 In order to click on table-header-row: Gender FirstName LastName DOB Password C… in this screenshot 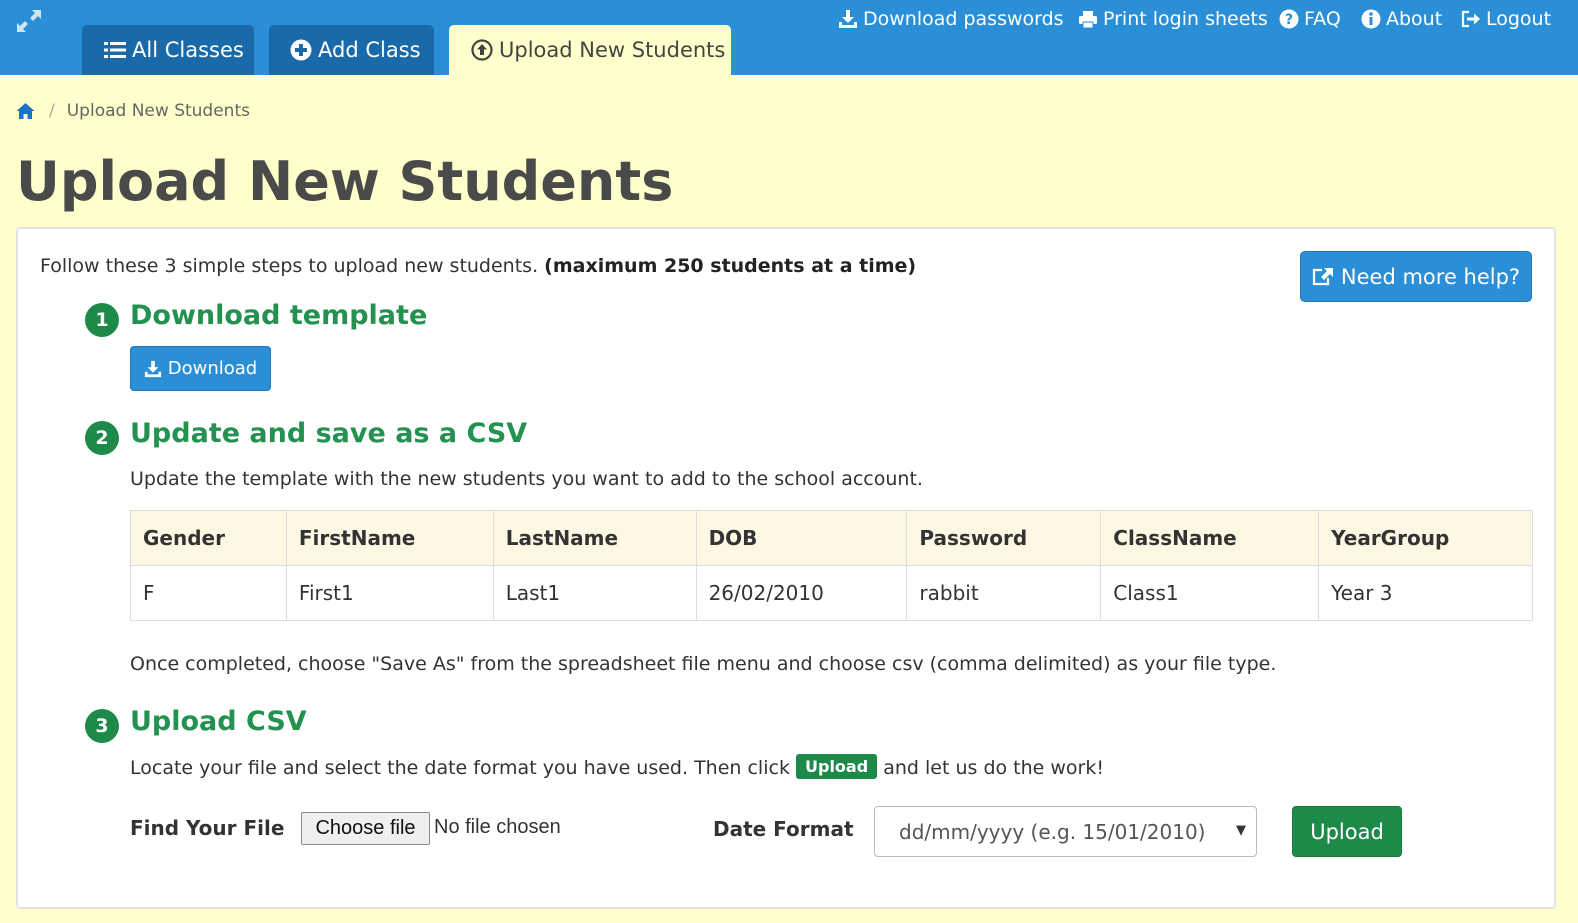, I will do `click(831, 538)`.